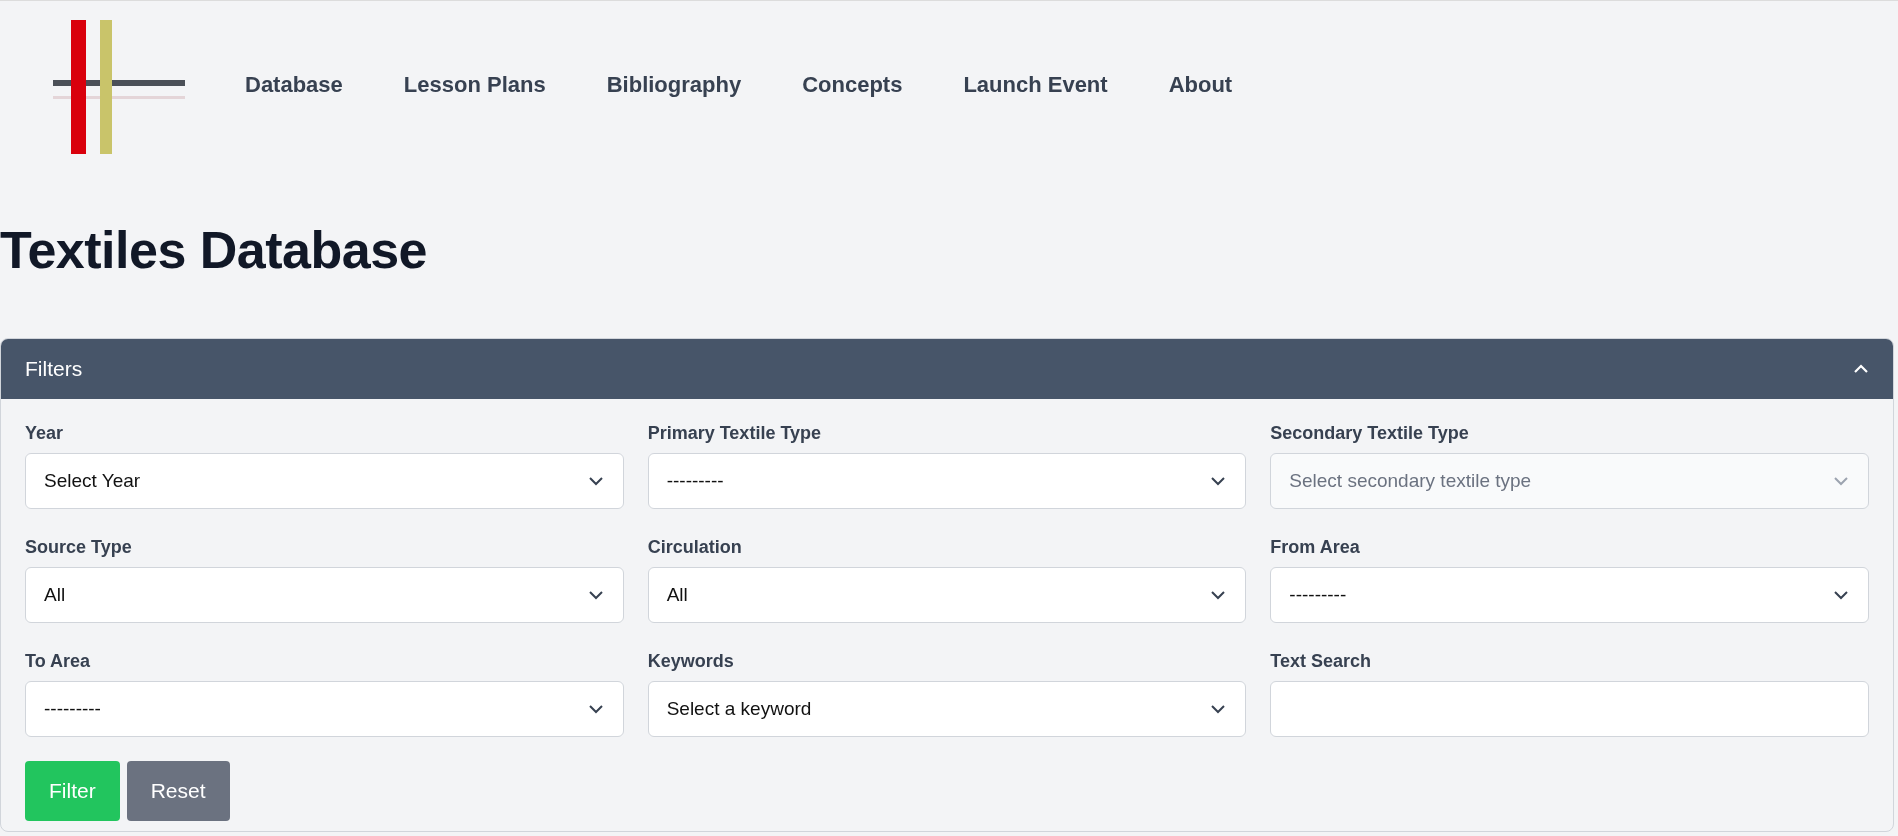  Describe the element at coordinates (674, 84) in the screenshot. I see `nav-link: Bibliography` at that location.